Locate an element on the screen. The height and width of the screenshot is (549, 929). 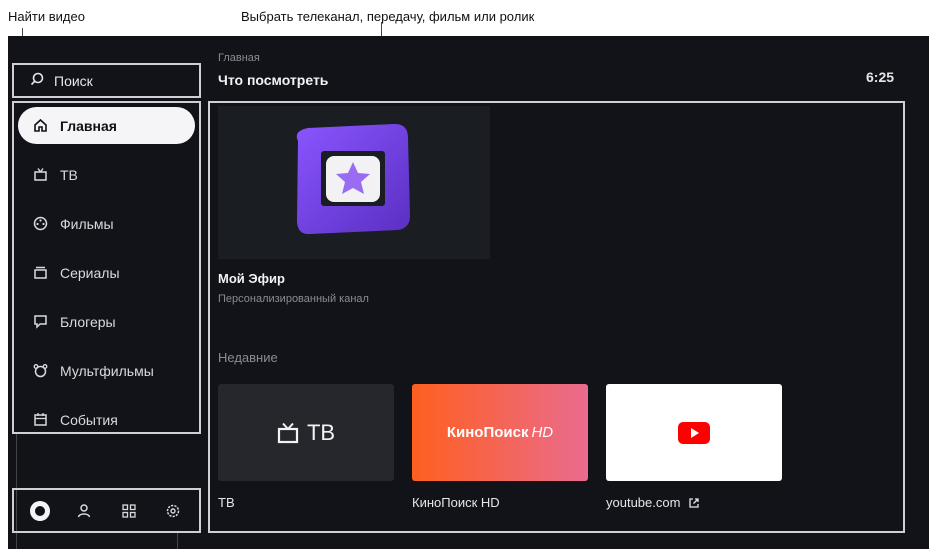
youtube-play-icon is located at coordinates (694, 432).